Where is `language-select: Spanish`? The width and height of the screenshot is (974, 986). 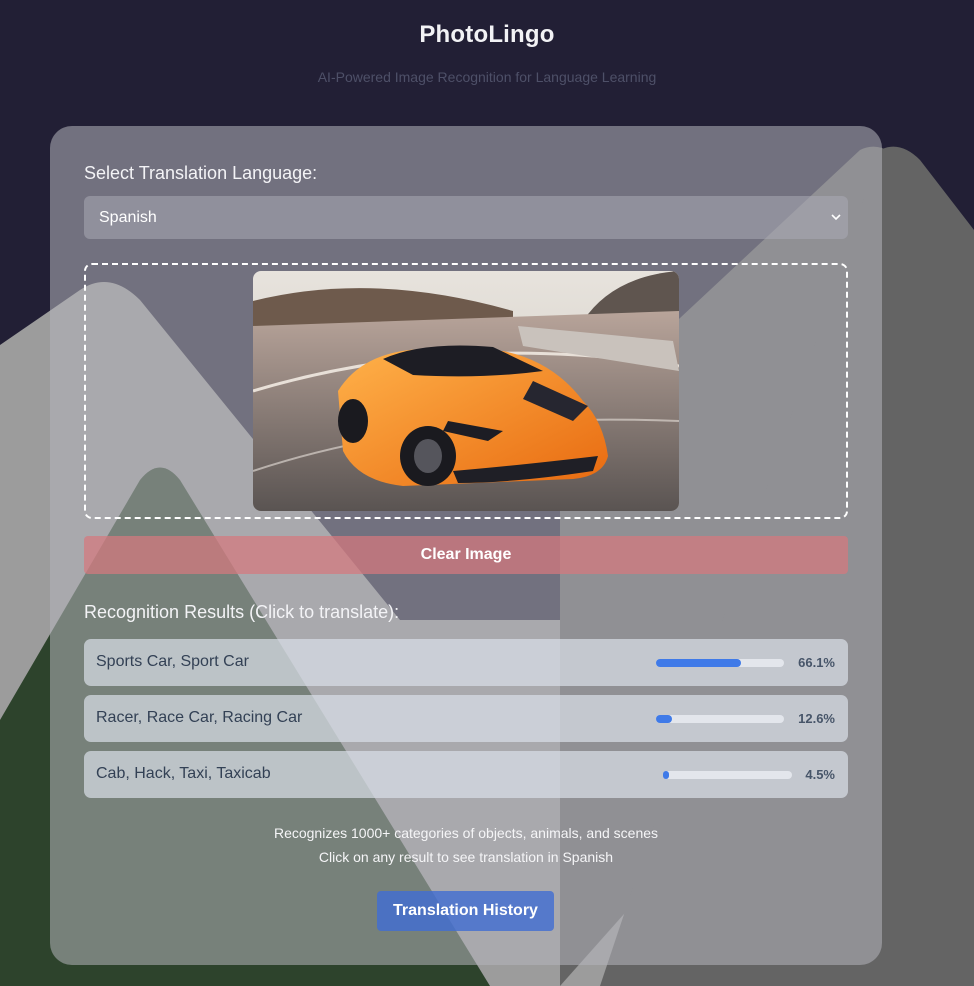
language-select: Spanish is located at coordinates (466, 217).